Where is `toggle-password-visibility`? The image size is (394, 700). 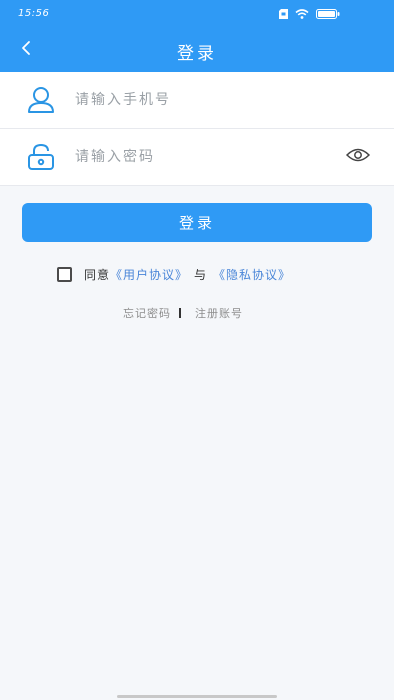 toggle-password-visibility is located at coordinates (358, 157).